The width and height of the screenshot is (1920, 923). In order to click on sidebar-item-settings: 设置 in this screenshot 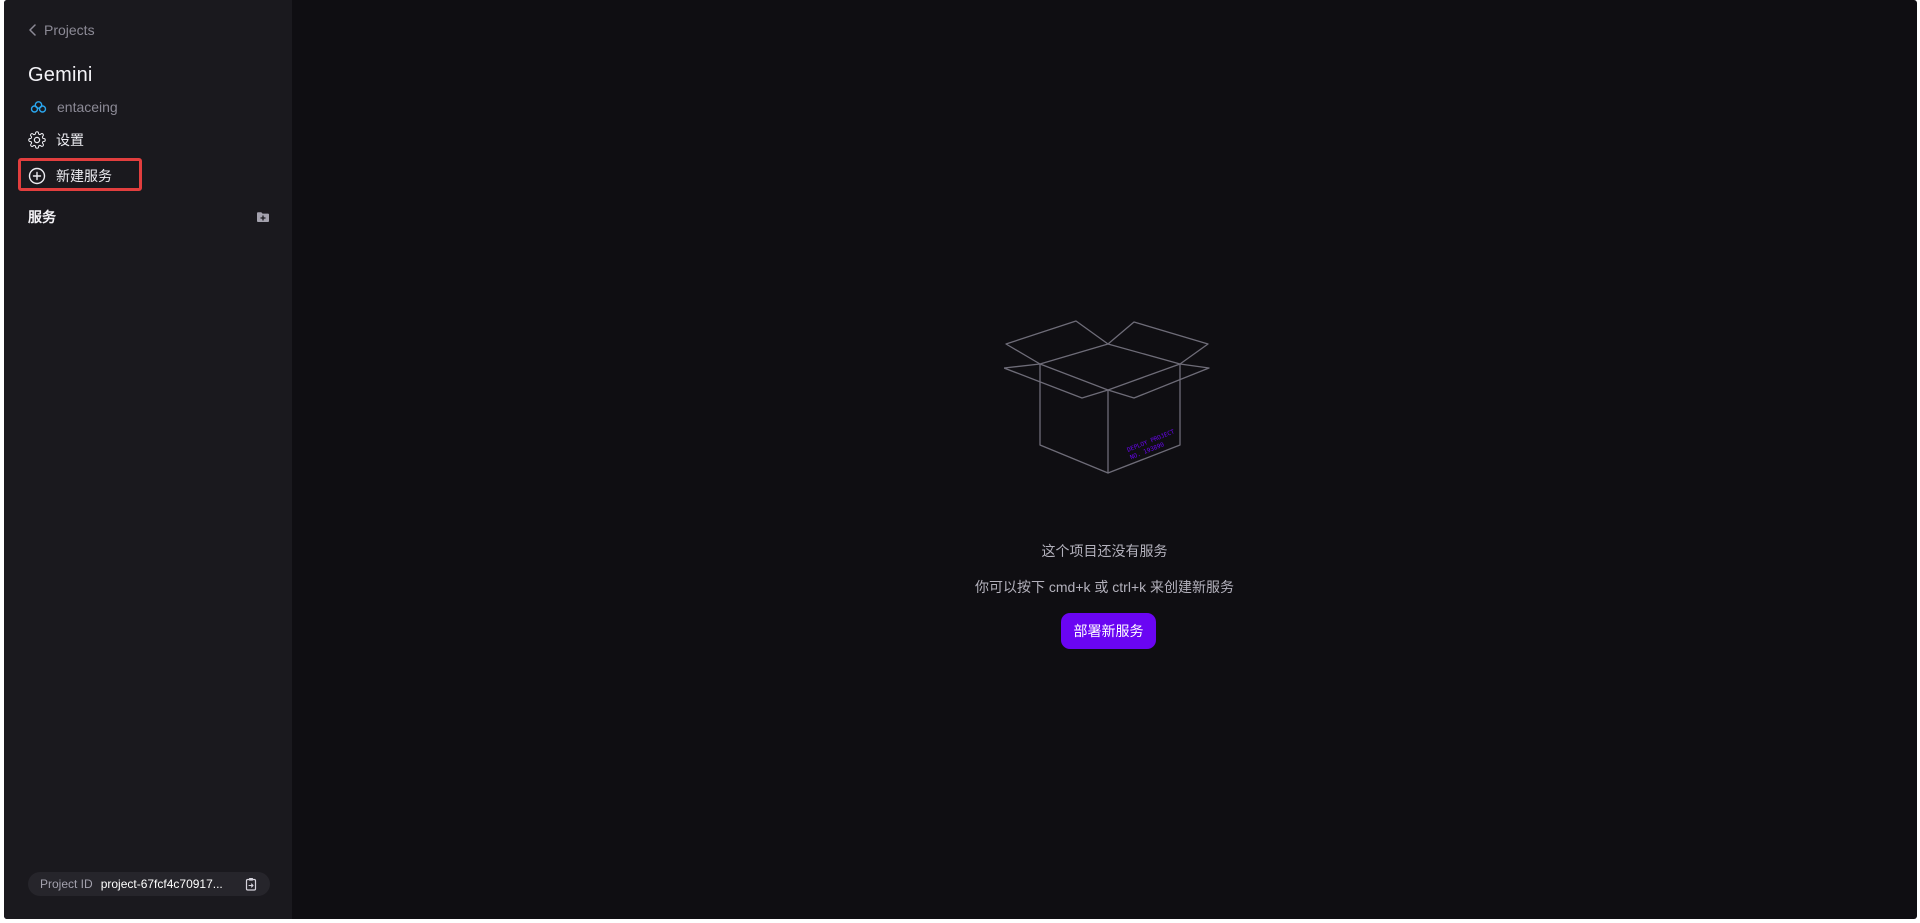, I will do `click(56, 140)`.